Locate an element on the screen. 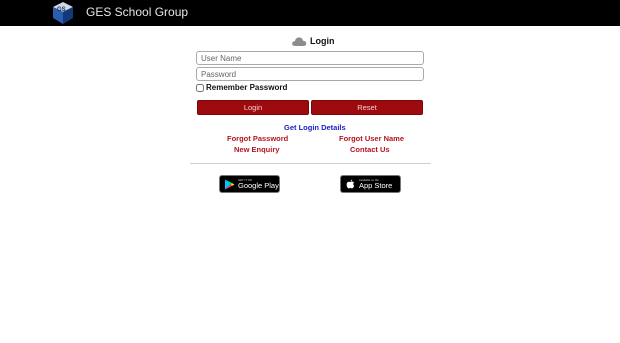 The height and width of the screenshot is (343, 620). google-play-label: Google Play is located at coordinates (258, 185).